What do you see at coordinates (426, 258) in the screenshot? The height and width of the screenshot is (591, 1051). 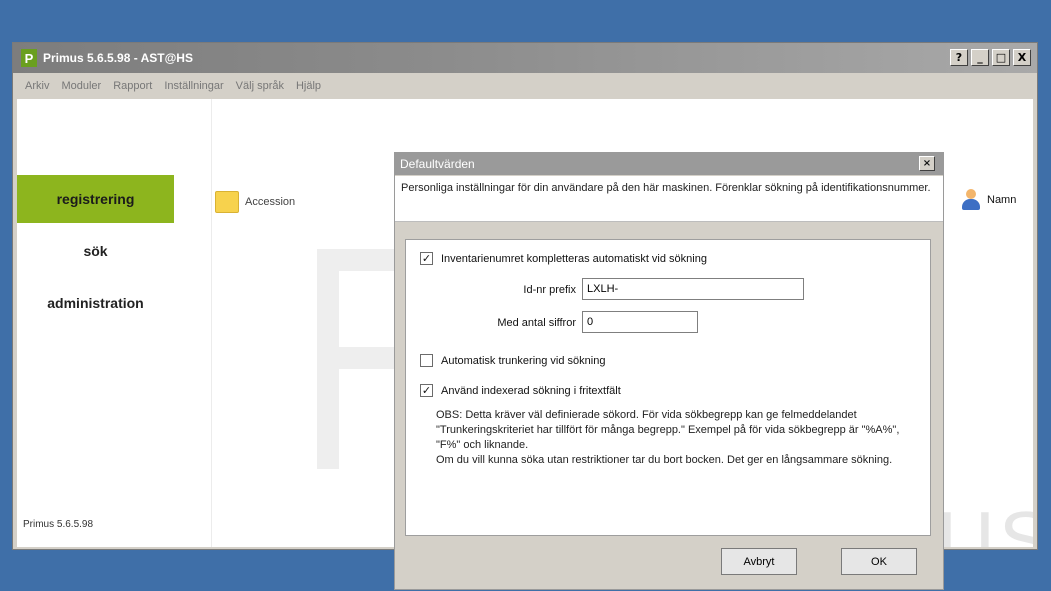 I see `autocomplete-checkbox: ✓` at bounding box center [426, 258].